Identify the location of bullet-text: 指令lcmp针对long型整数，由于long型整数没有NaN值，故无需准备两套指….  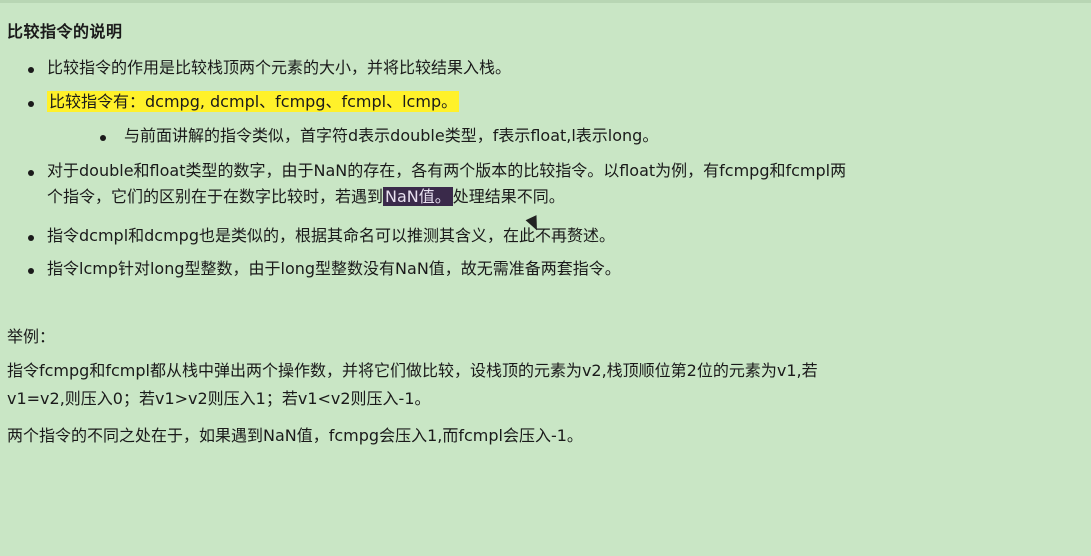
(334, 268).